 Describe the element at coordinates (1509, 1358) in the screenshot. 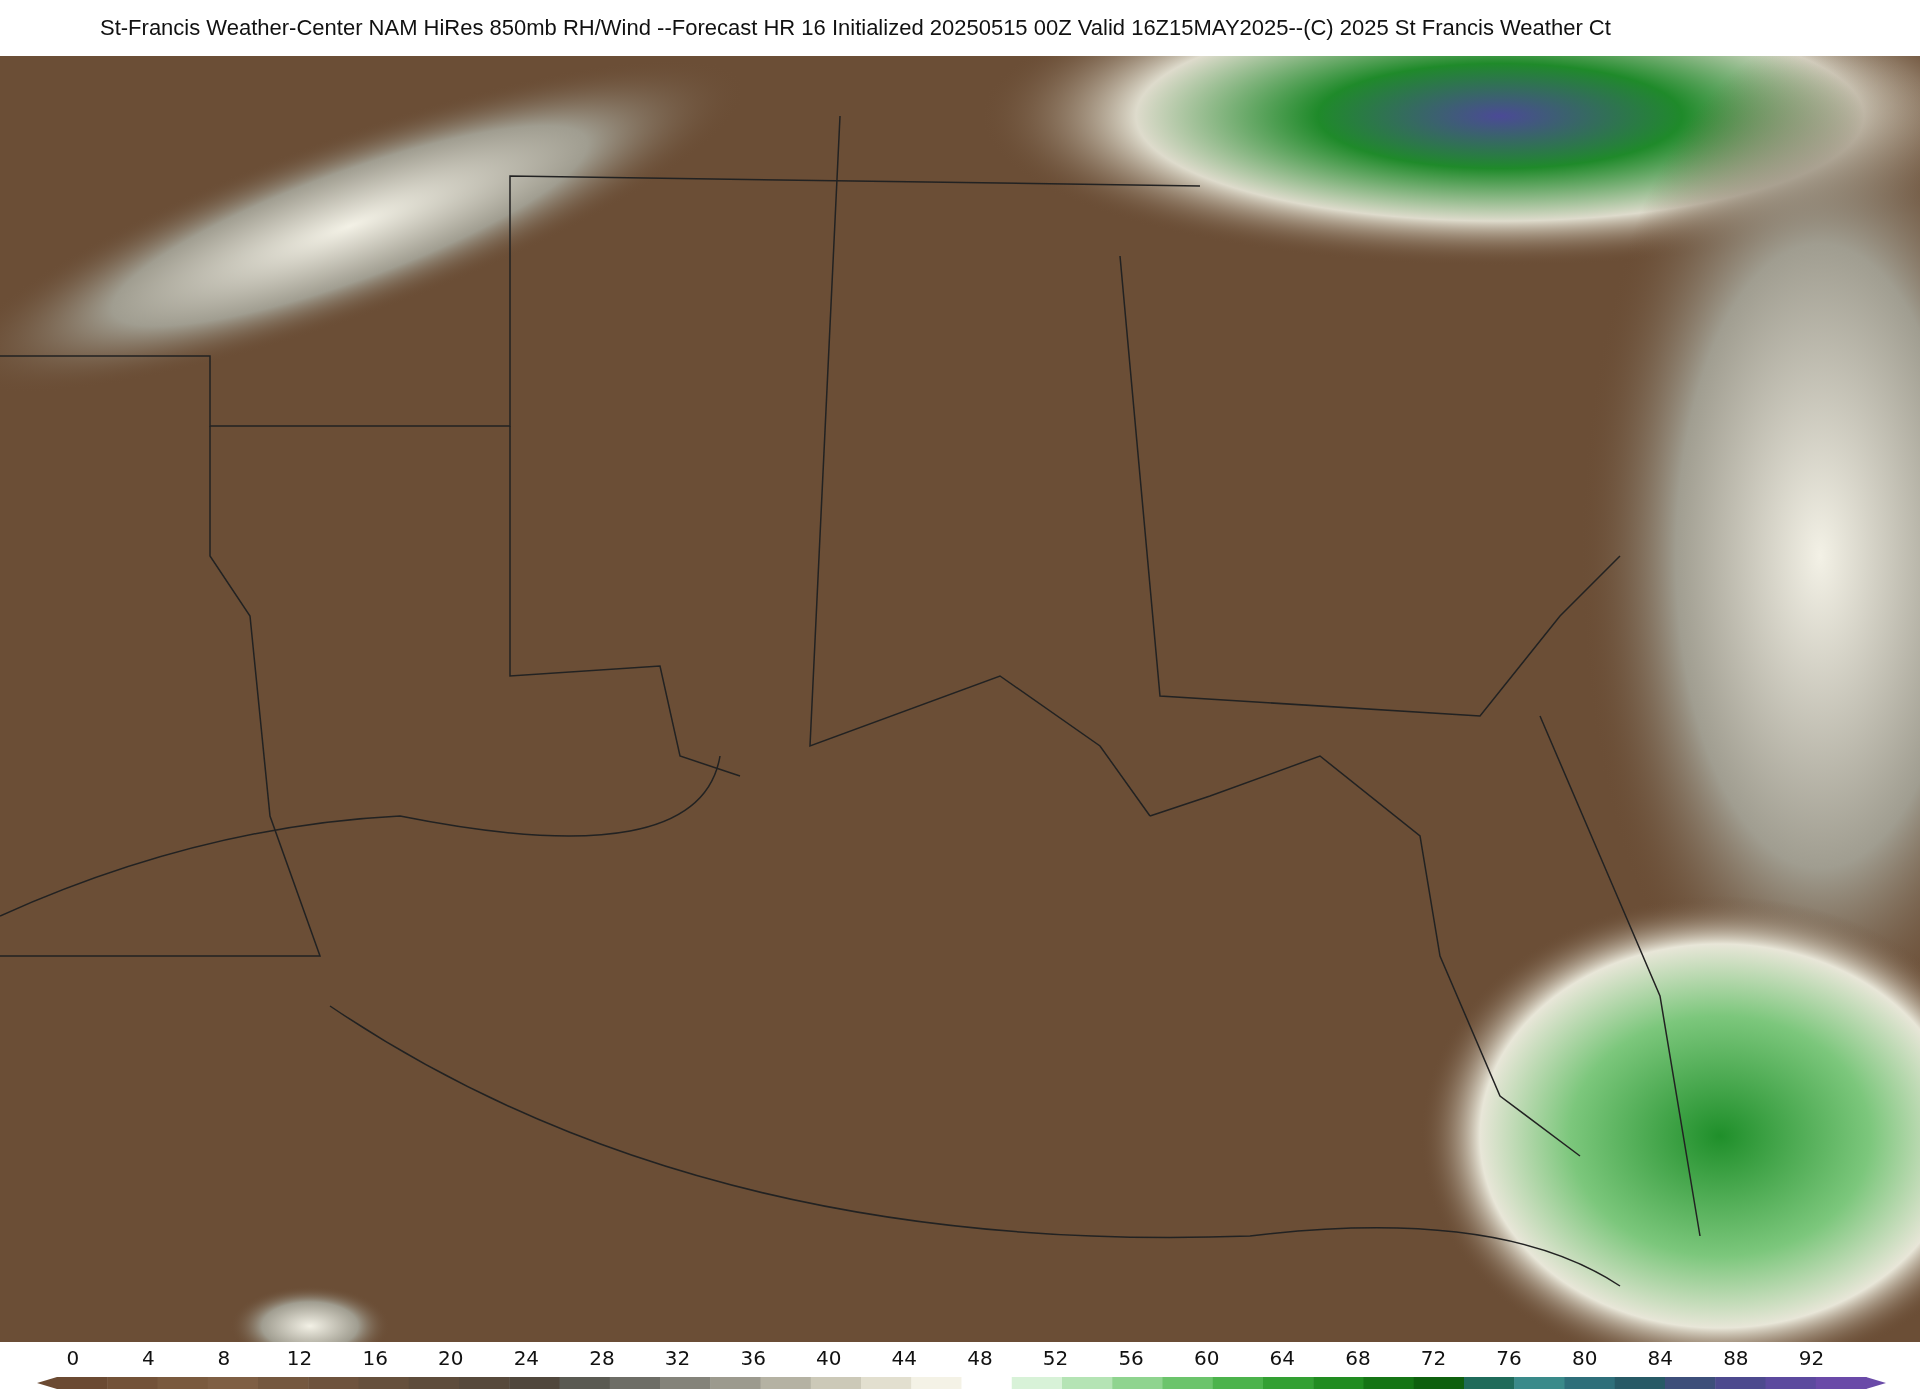

I see `colorbar-tick-label: 76` at that location.